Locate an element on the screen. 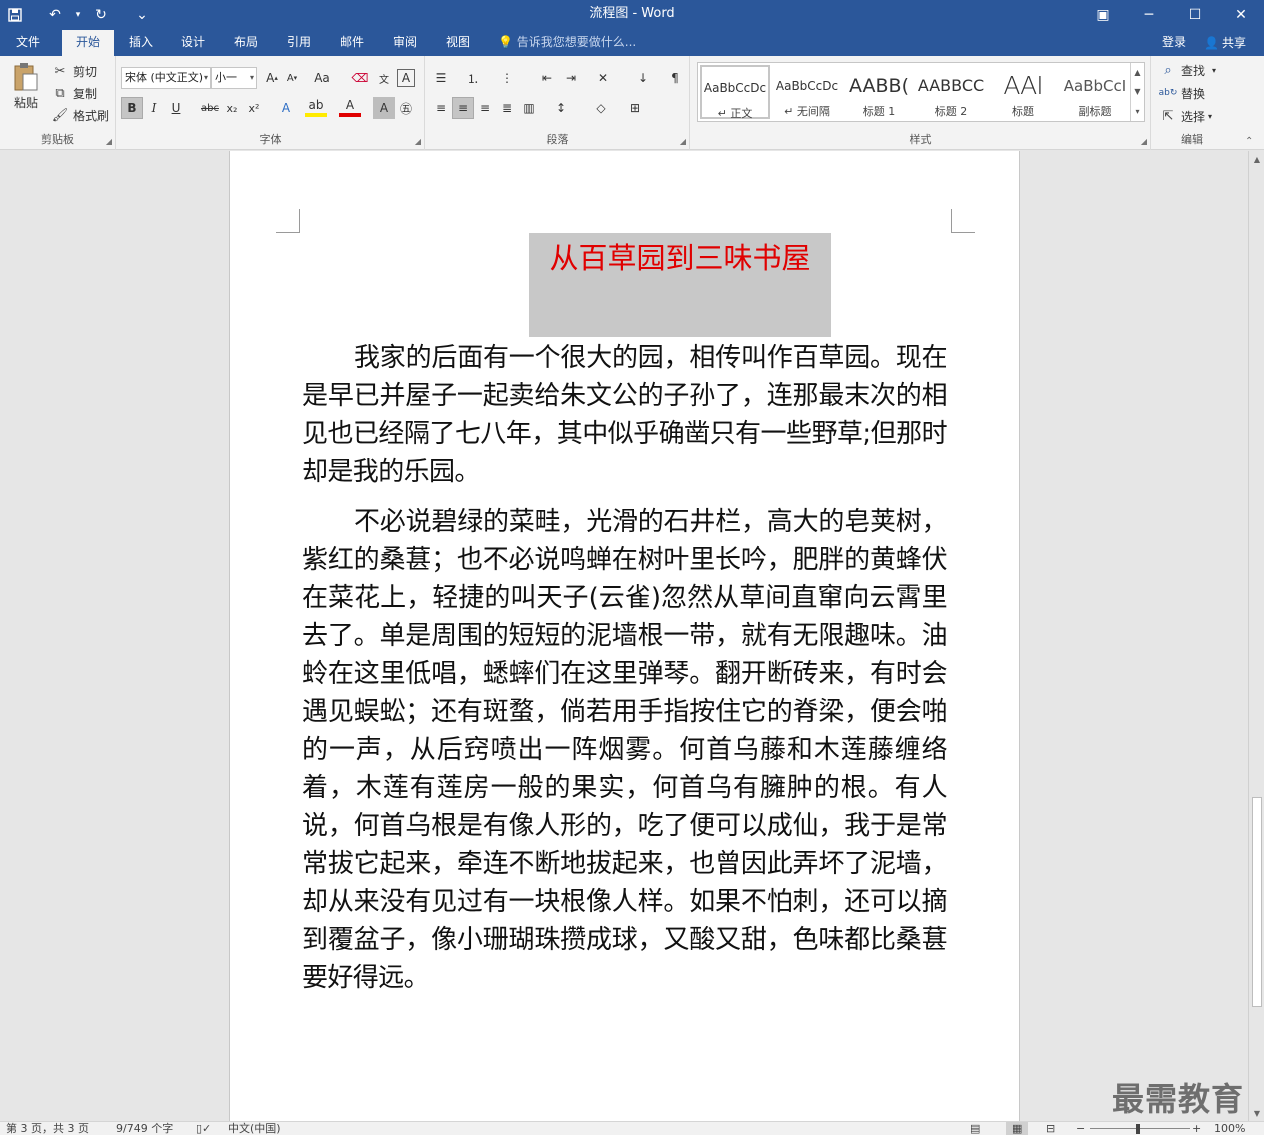  multilevel-list-icon: ⋮ is located at coordinates (507, 78).